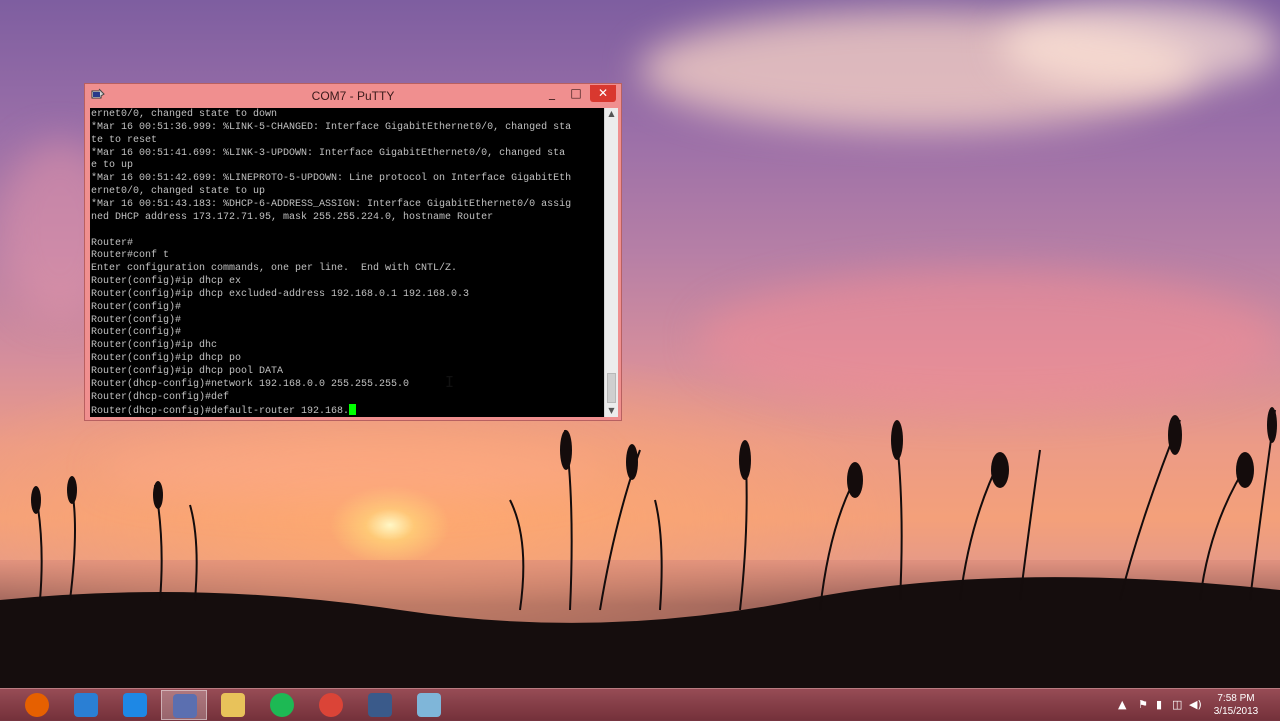 The image size is (1280, 721). Describe the element at coordinates (1143, 704) in the screenshot. I see `flag-icon: ⚑` at that location.